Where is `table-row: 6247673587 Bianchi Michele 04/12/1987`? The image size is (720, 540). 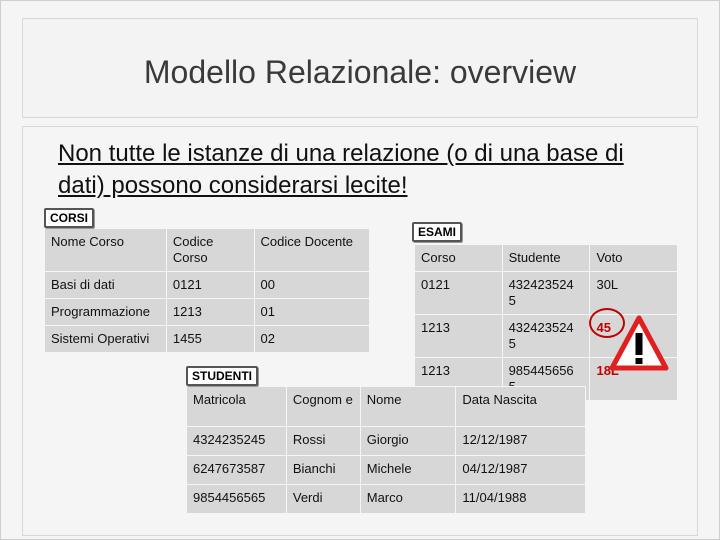 table-row: 6247673587 Bianchi Michele 04/12/1987 is located at coordinates (386, 470).